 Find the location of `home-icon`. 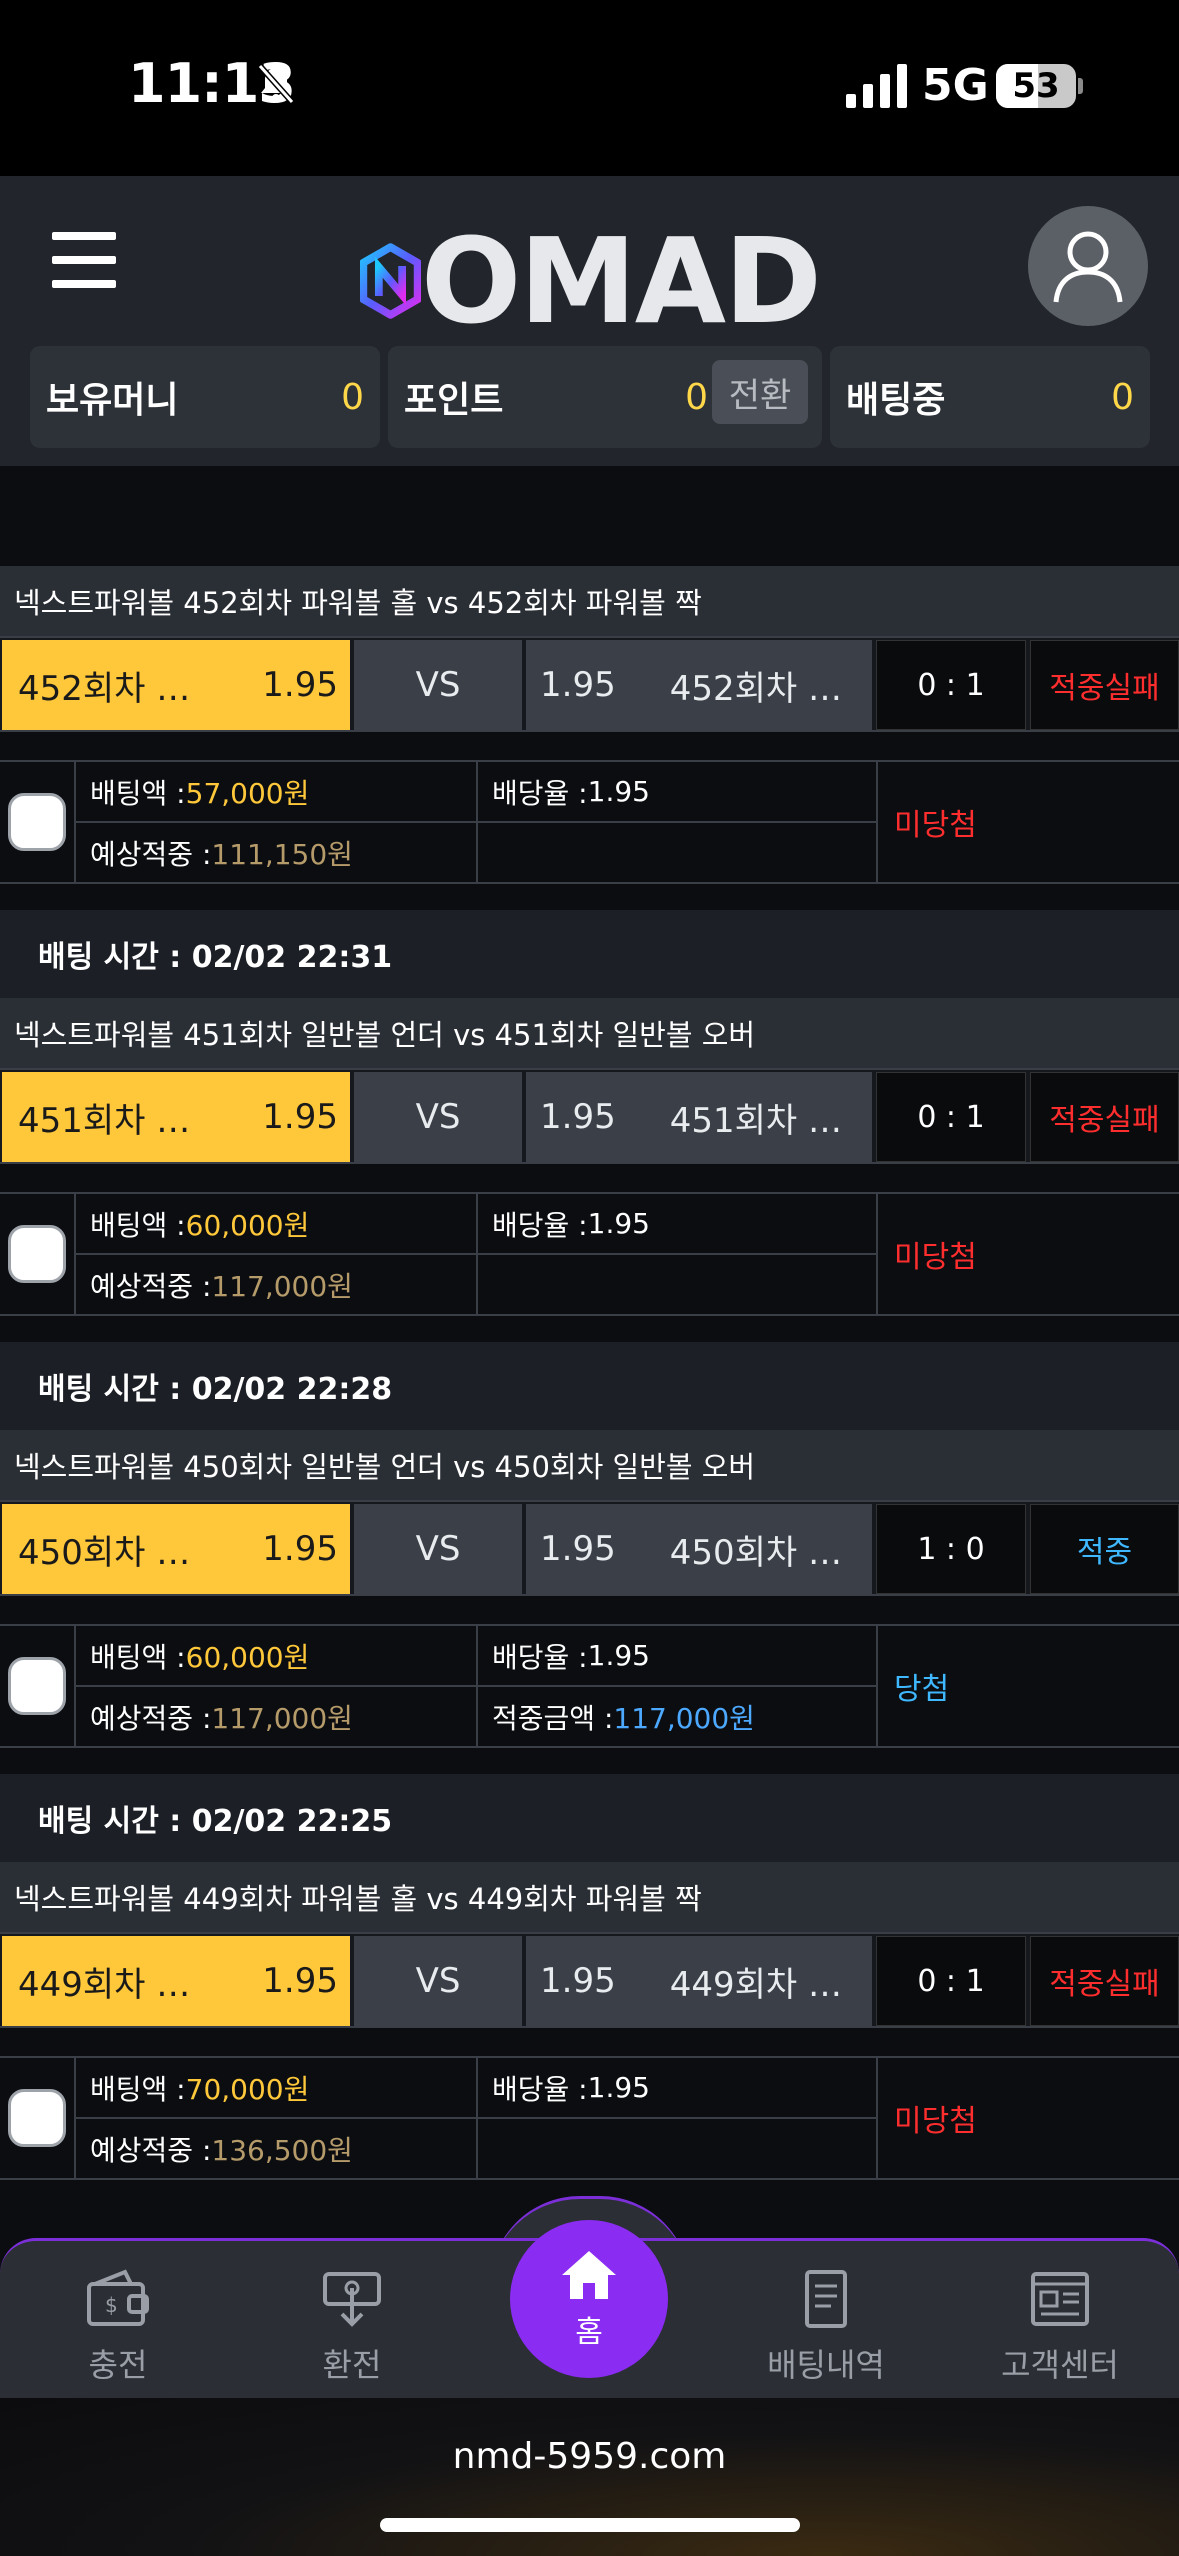

home-icon is located at coordinates (589, 2275).